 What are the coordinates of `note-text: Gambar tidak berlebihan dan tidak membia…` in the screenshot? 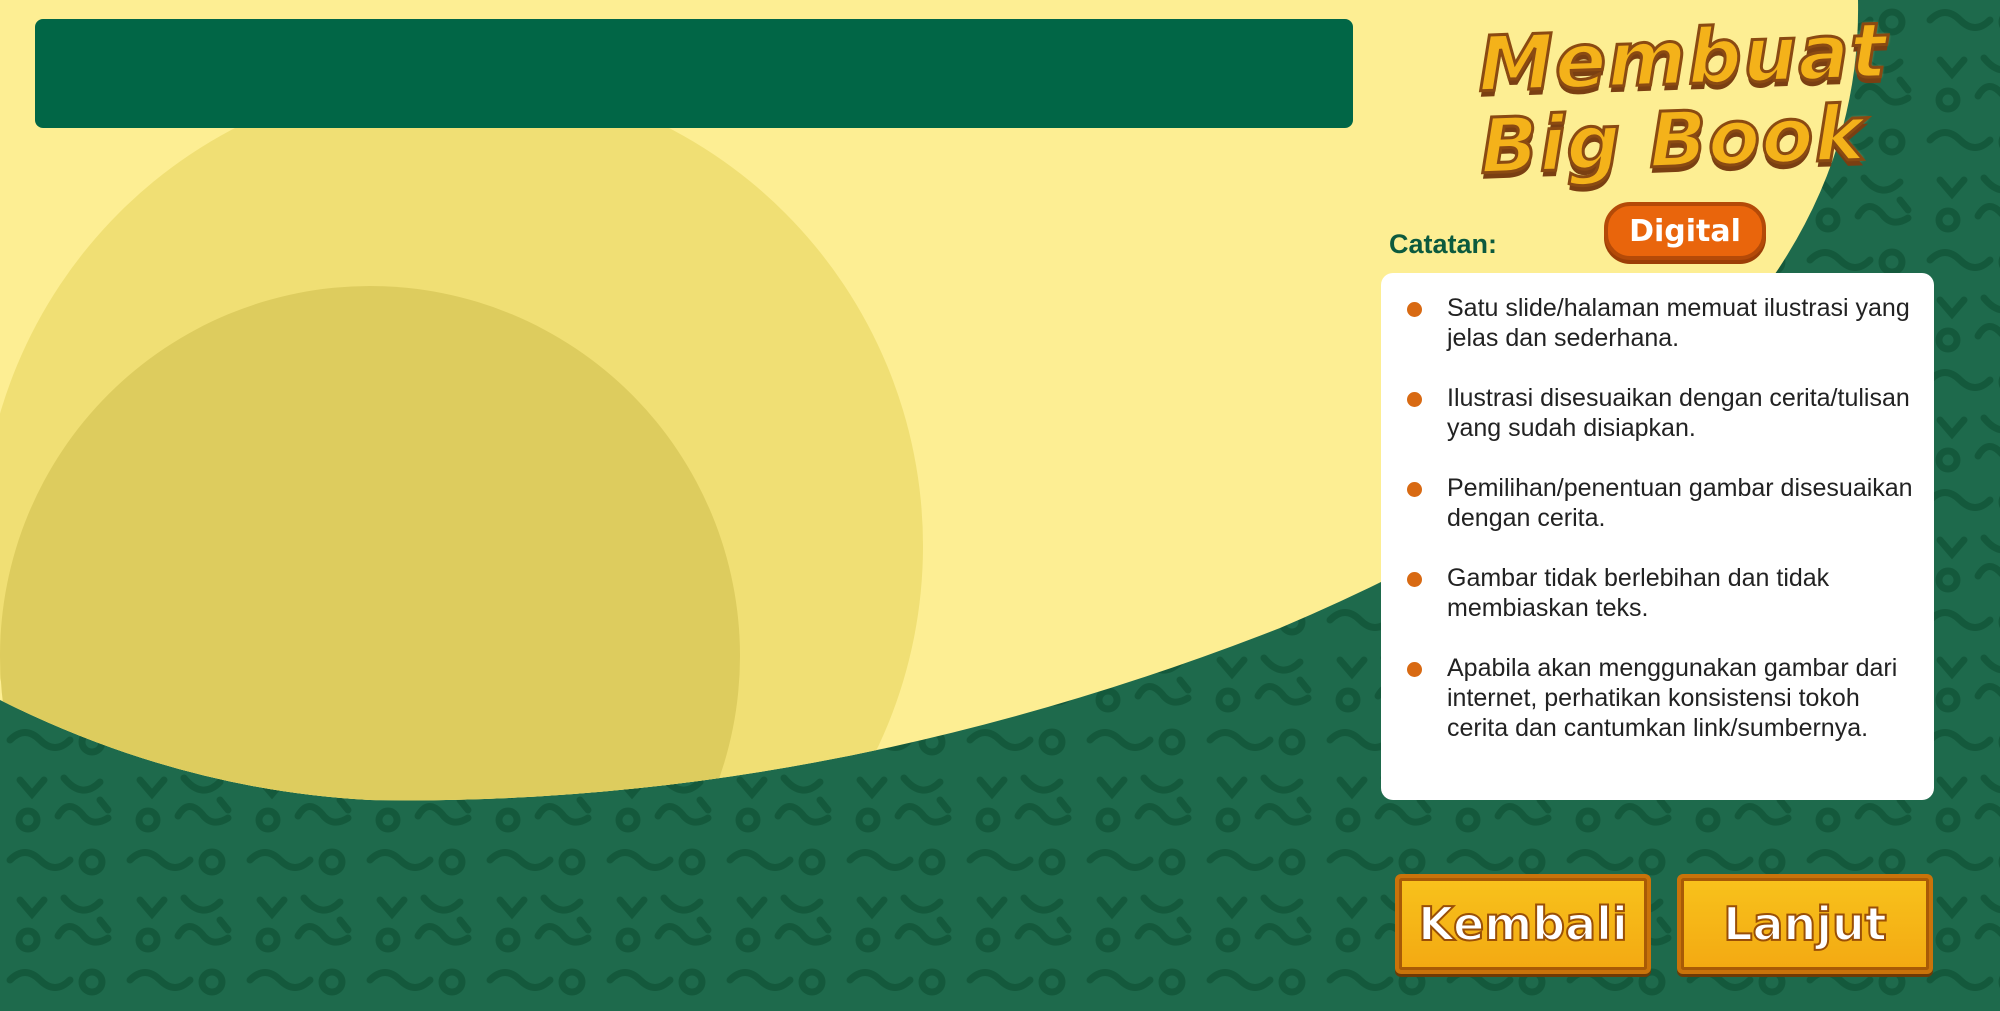 It's located at (1638, 593).